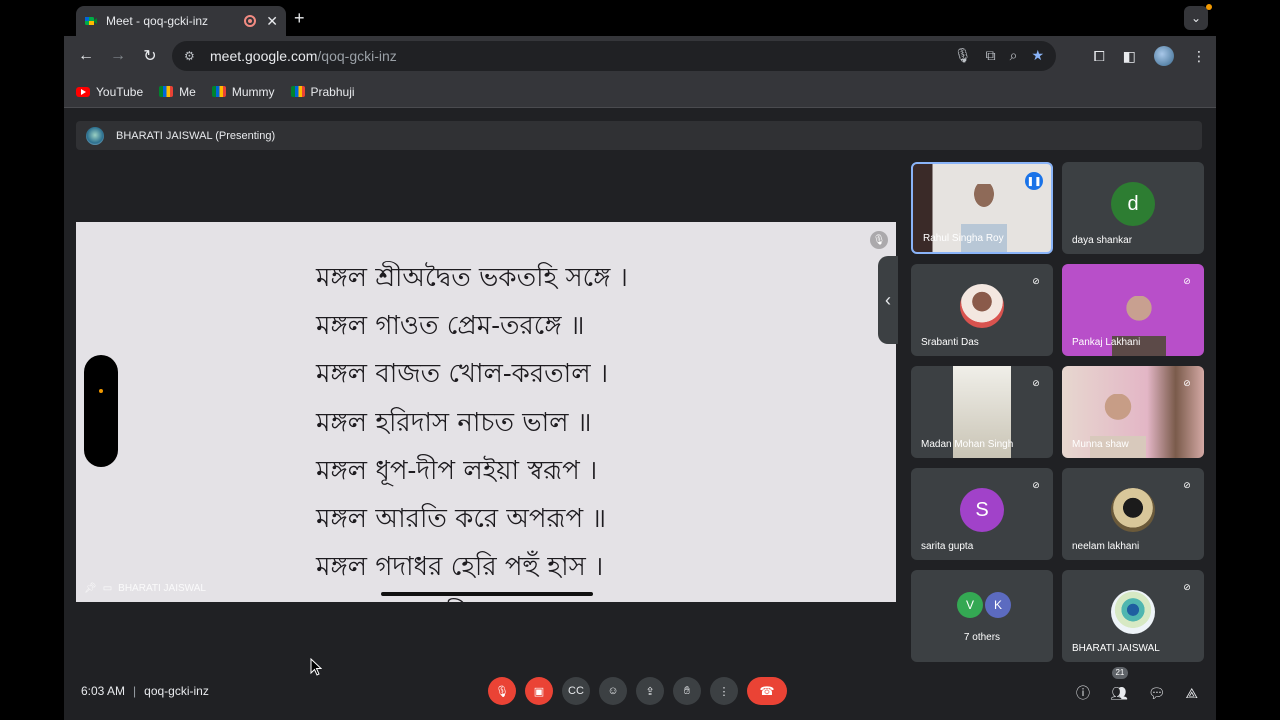 Image resolution: width=1280 pixels, height=720 pixels. I want to click on open-external-icon: ⧉, so click(991, 55).